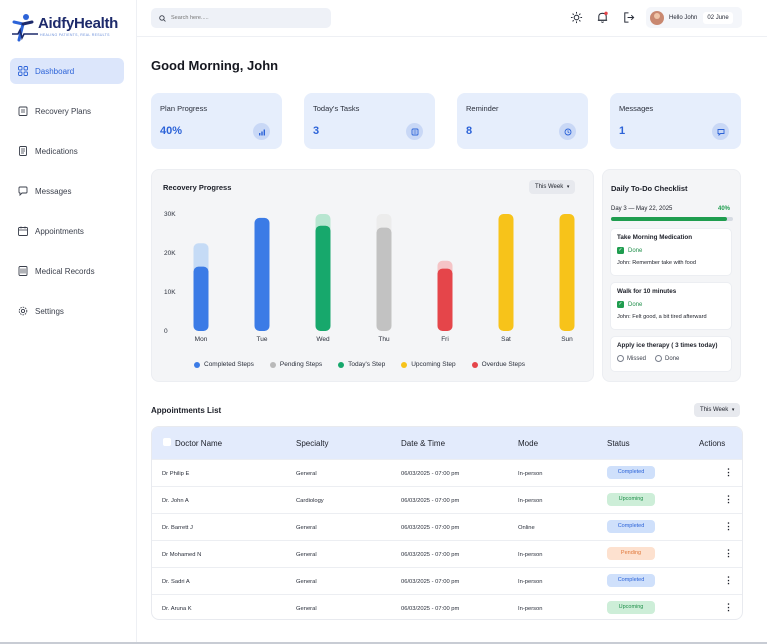  What do you see at coordinates (176, 582) in the screenshot?
I see `cell-doctor: Dr. Sadri A` at bounding box center [176, 582].